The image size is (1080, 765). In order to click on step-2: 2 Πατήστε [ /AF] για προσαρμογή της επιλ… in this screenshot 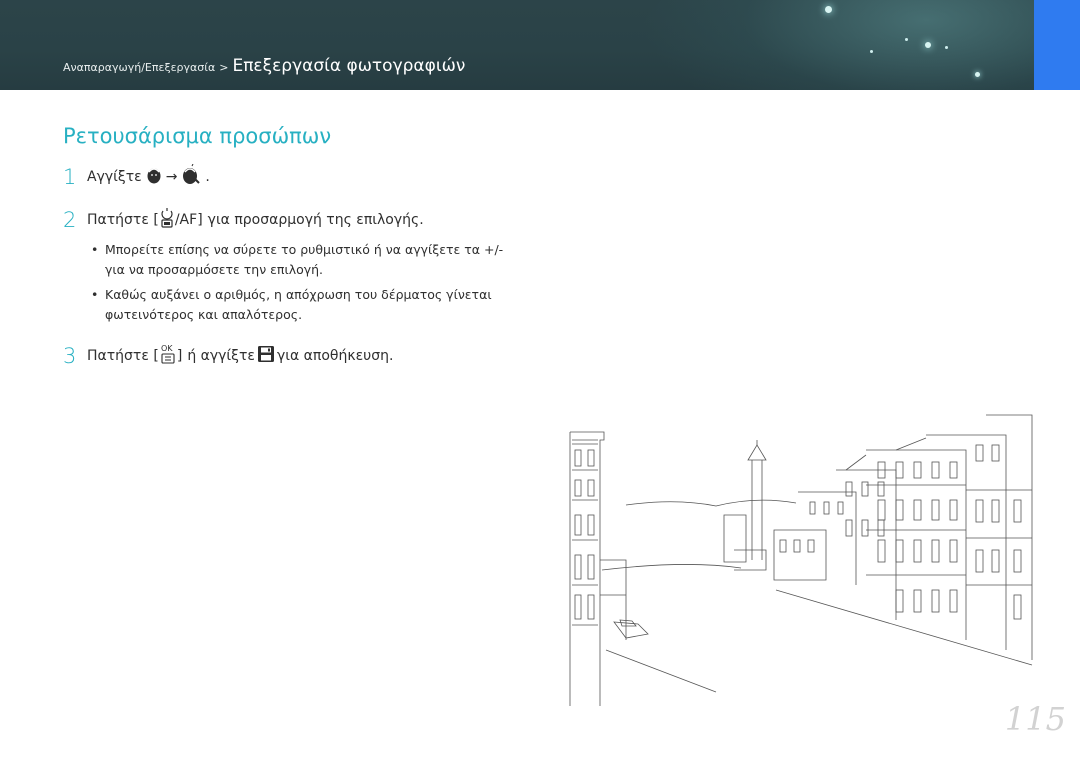, I will do `click(243, 220)`.